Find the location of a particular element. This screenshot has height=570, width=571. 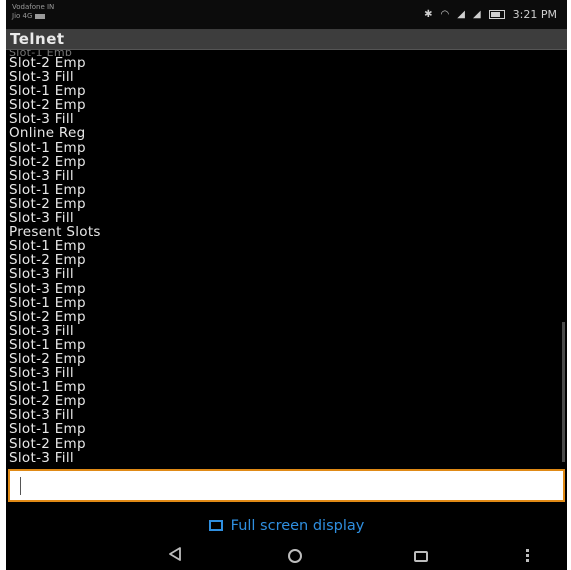

terminal-line: Online Reg is located at coordinates (47, 133).